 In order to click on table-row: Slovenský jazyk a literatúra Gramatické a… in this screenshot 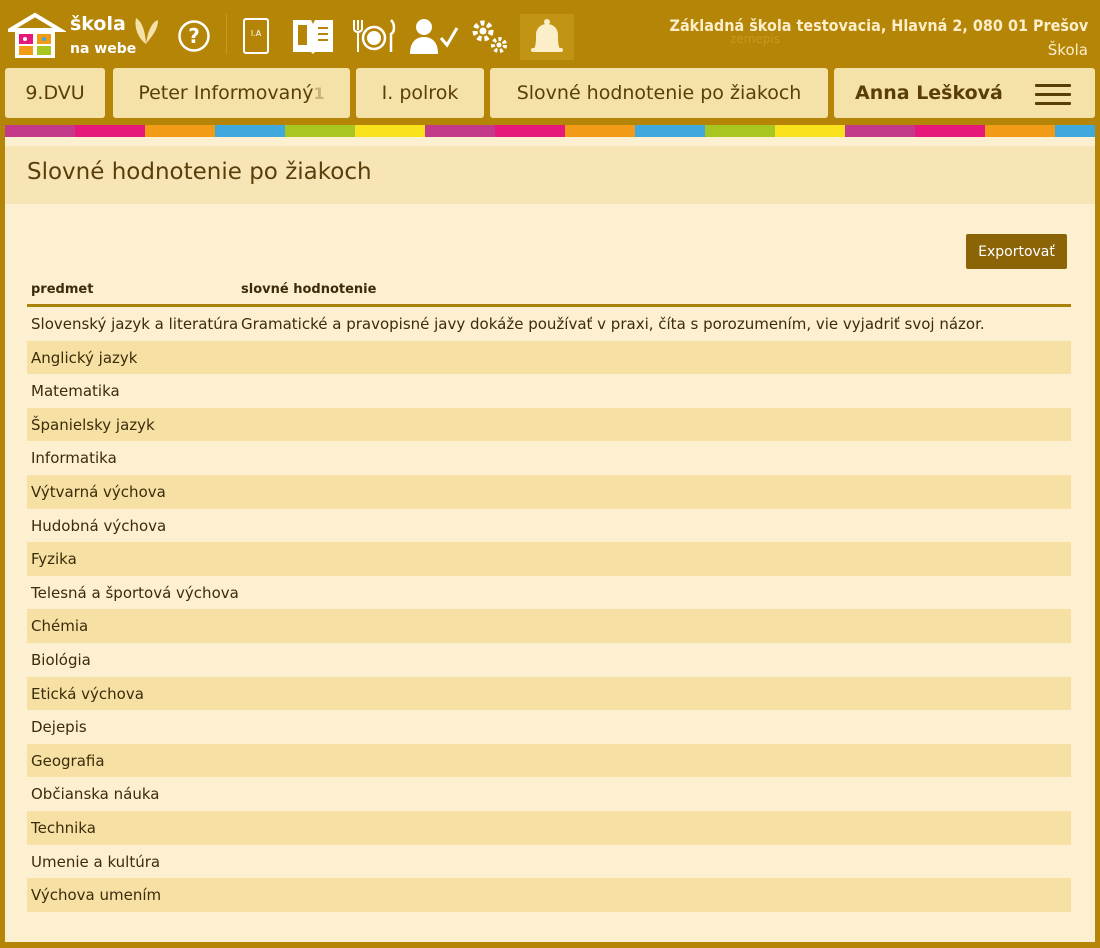, I will do `click(549, 324)`.